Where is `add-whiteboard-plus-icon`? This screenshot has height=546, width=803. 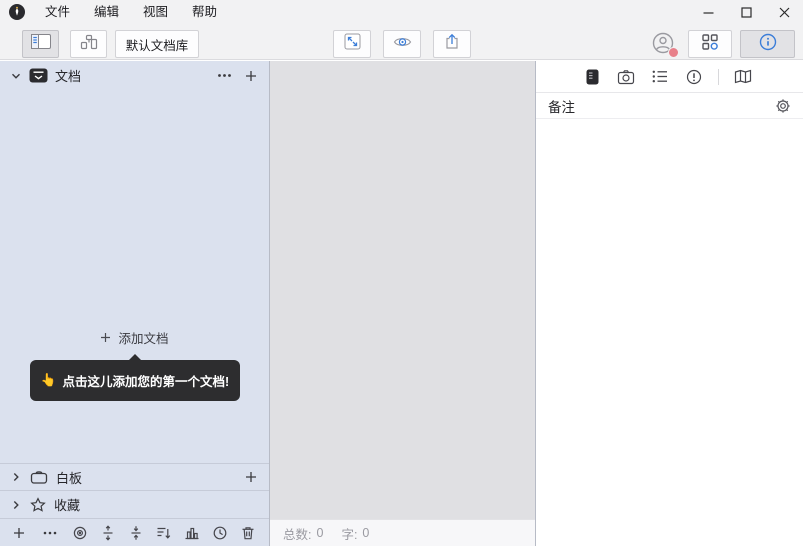
add-whiteboard-plus-icon is located at coordinates (251, 477).